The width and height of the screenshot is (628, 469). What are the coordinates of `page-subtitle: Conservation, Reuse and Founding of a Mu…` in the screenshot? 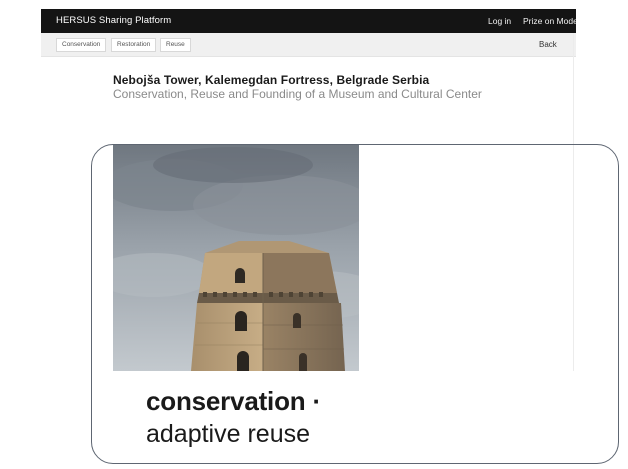 It's located at (297, 94).